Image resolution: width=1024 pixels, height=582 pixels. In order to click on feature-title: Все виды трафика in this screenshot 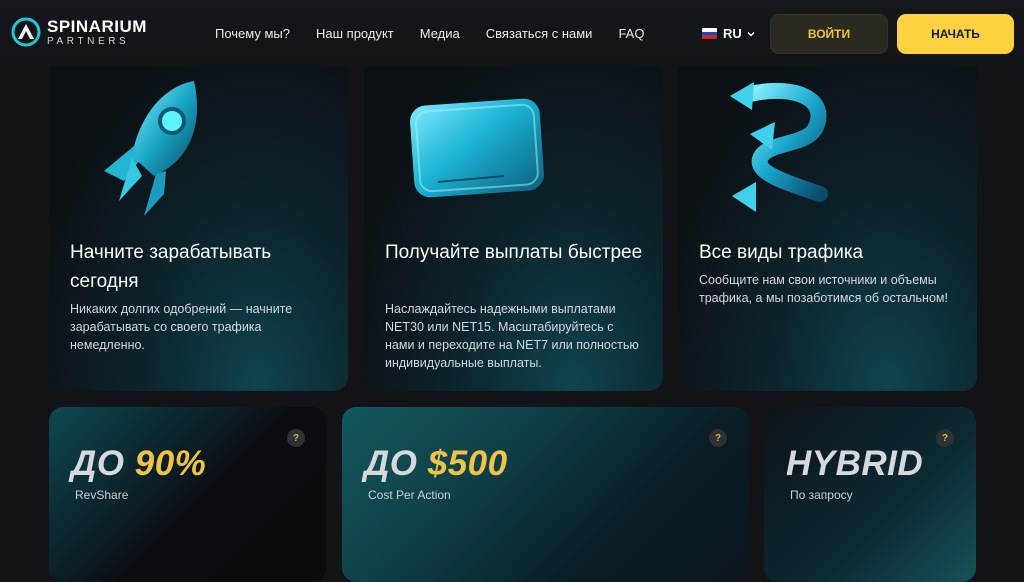, I will do `click(781, 252)`.